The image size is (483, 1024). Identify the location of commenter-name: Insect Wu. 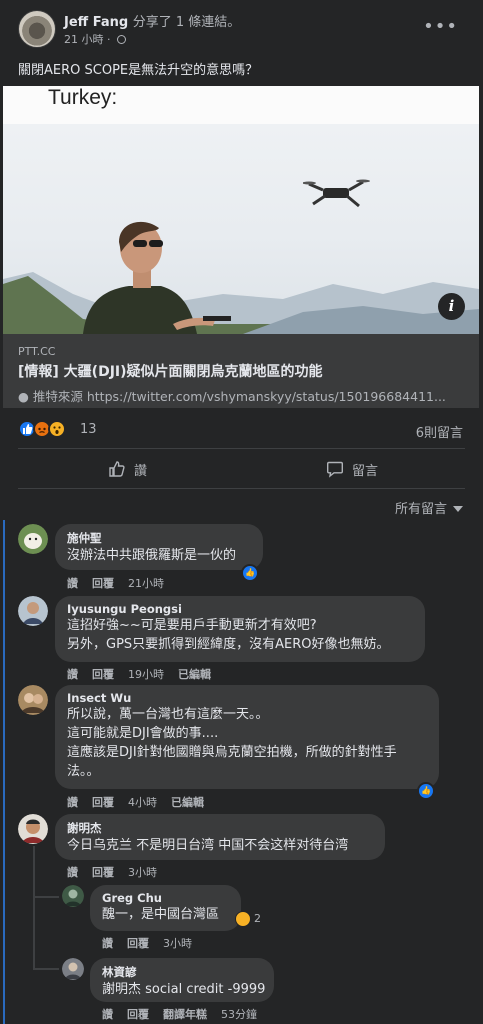
(247, 698).